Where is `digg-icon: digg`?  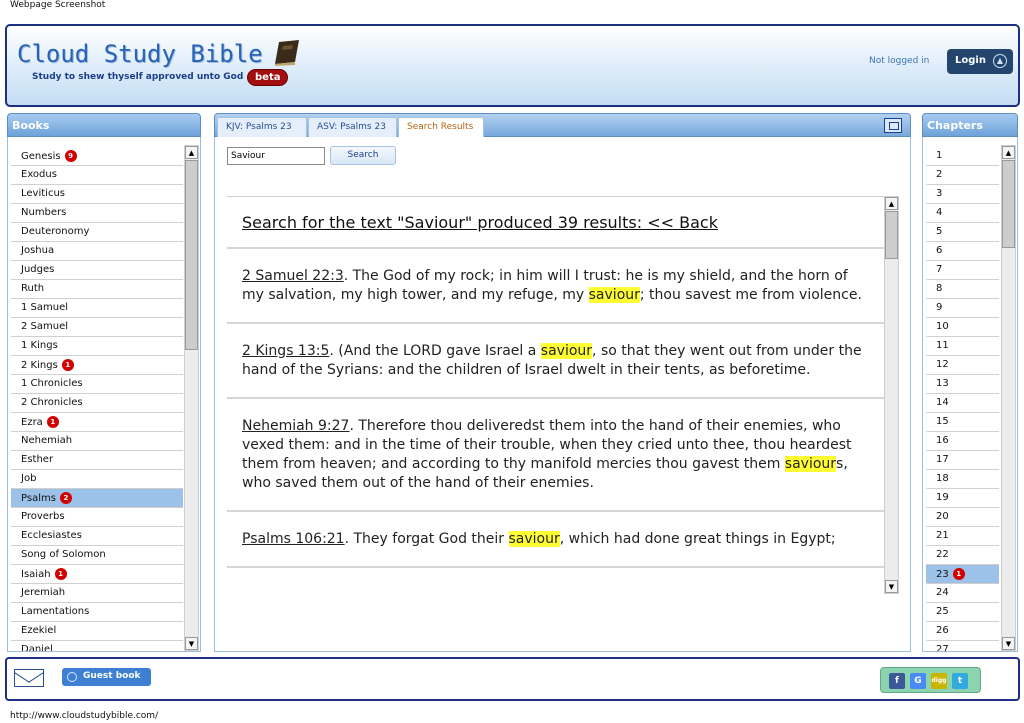 digg-icon: digg is located at coordinates (939, 681).